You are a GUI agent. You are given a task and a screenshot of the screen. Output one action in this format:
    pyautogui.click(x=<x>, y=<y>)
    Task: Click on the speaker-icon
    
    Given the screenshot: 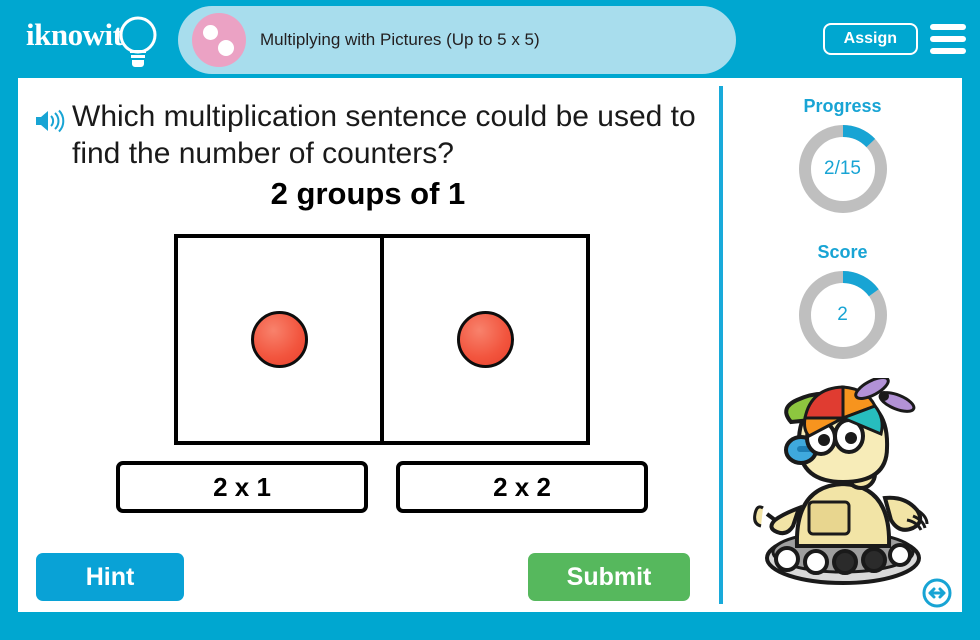 What is the action you would take?
    pyautogui.click(x=50, y=121)
    